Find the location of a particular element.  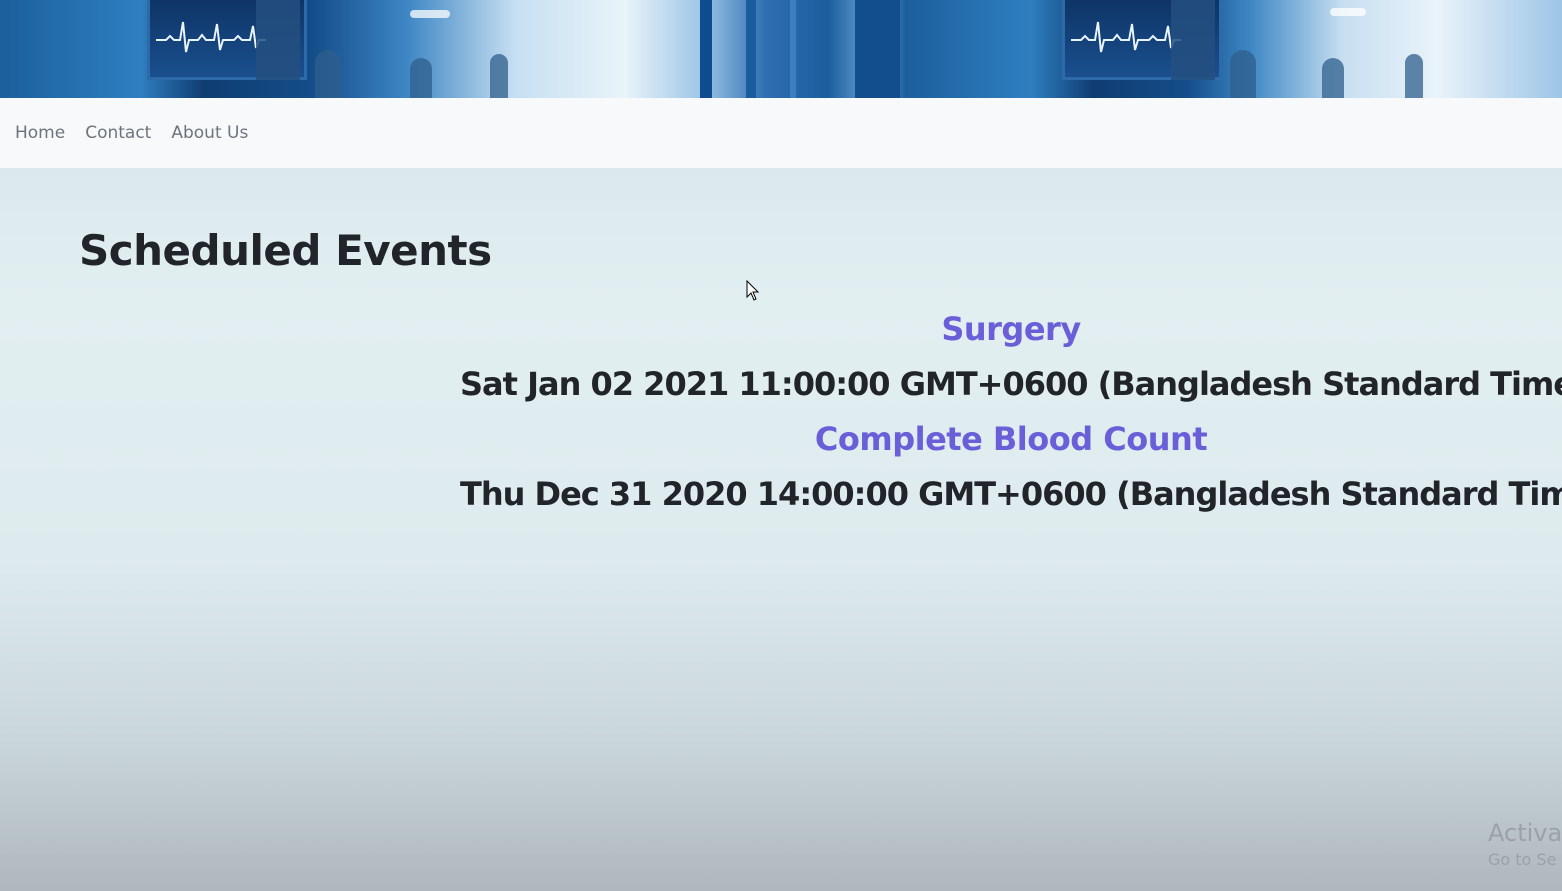

activation-watermark: Activat Go to Se is located at coordinates (1525, 845).